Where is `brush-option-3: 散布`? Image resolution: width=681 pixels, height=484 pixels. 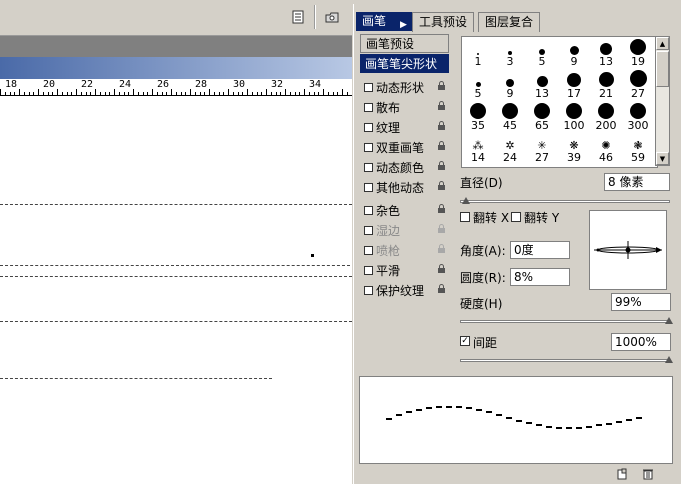
brush-option-3: 散布 is located at coordinates (404, 107).